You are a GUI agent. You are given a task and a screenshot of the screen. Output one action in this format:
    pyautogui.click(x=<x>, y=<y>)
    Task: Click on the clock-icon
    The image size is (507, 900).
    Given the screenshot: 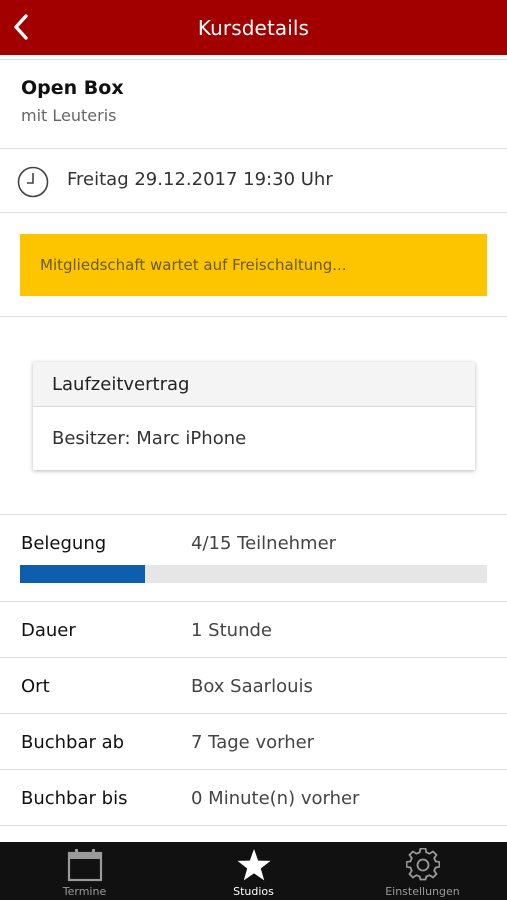 What is the action you would take?
    pyautogui.click(x=33, y=182)
    